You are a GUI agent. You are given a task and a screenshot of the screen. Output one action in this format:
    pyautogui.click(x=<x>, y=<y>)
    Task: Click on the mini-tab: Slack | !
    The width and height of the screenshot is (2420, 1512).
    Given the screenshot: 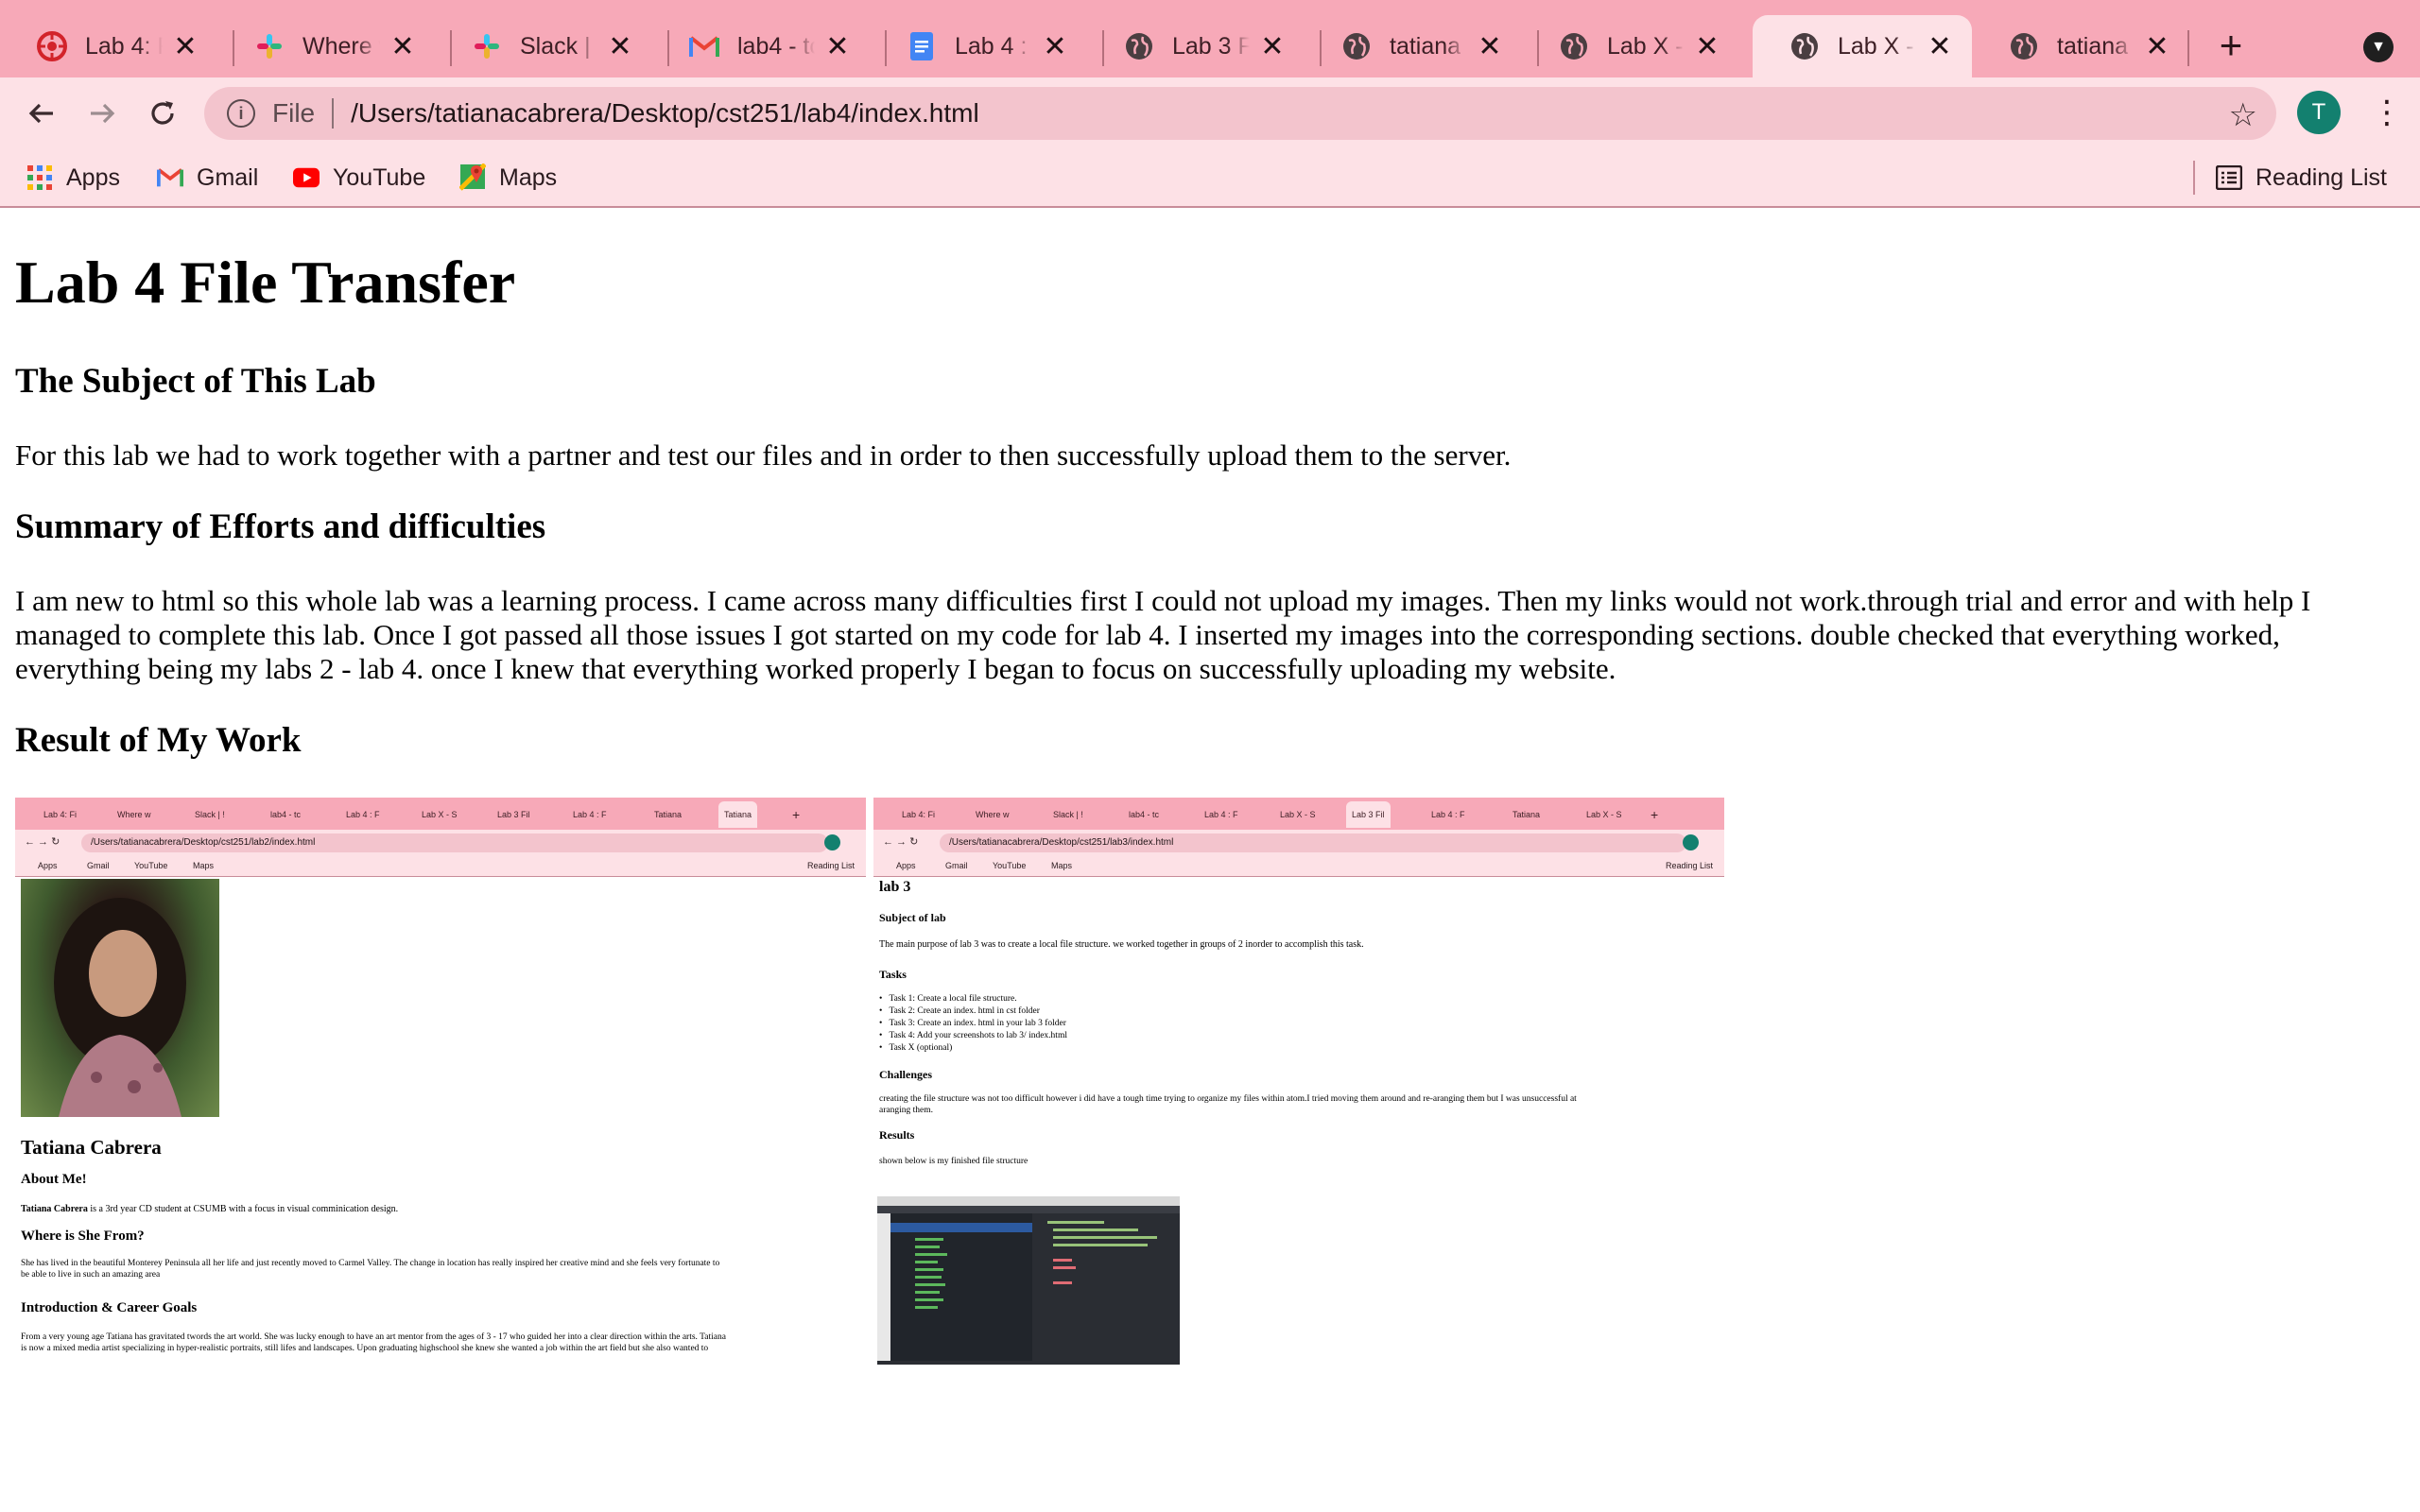 What is the action you would take?
    pyautogui.click(x=1068, y=814)
    